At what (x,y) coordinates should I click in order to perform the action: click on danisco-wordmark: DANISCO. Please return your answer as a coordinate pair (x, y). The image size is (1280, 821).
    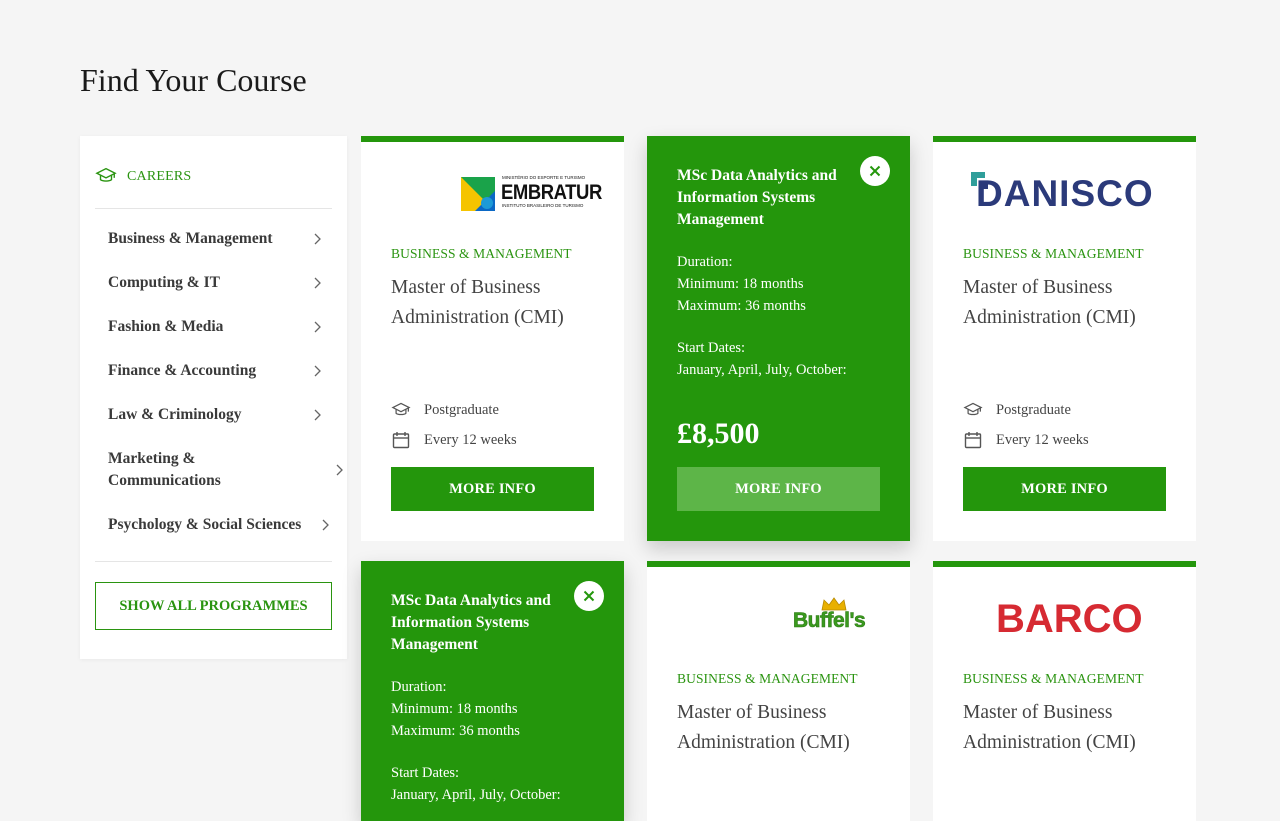
    Looking at the image, I should click on (1065, 193).